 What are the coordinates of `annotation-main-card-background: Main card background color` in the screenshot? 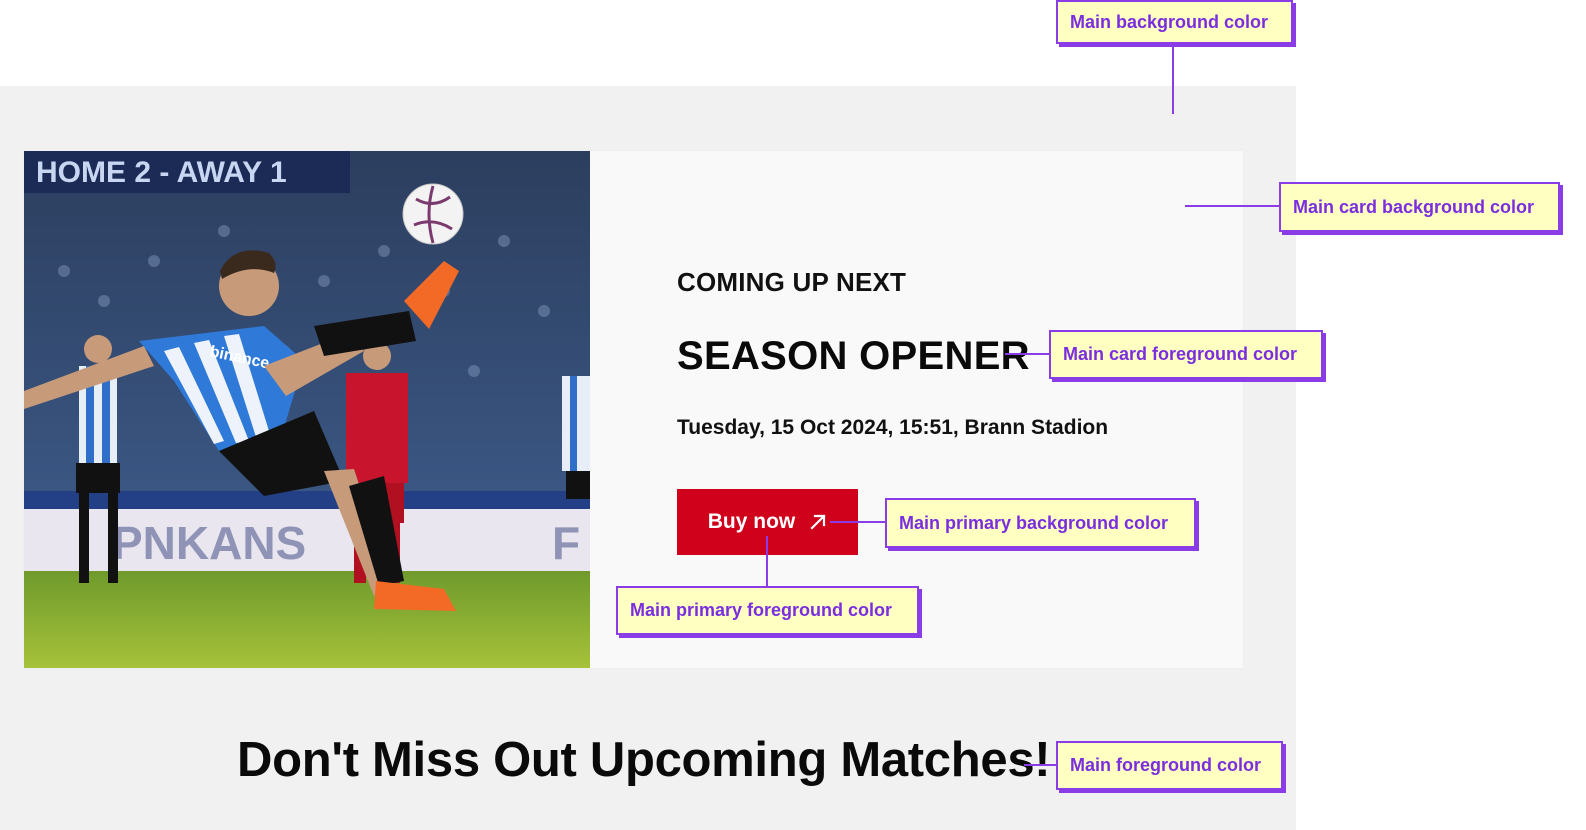 It's located at (1419, 207).